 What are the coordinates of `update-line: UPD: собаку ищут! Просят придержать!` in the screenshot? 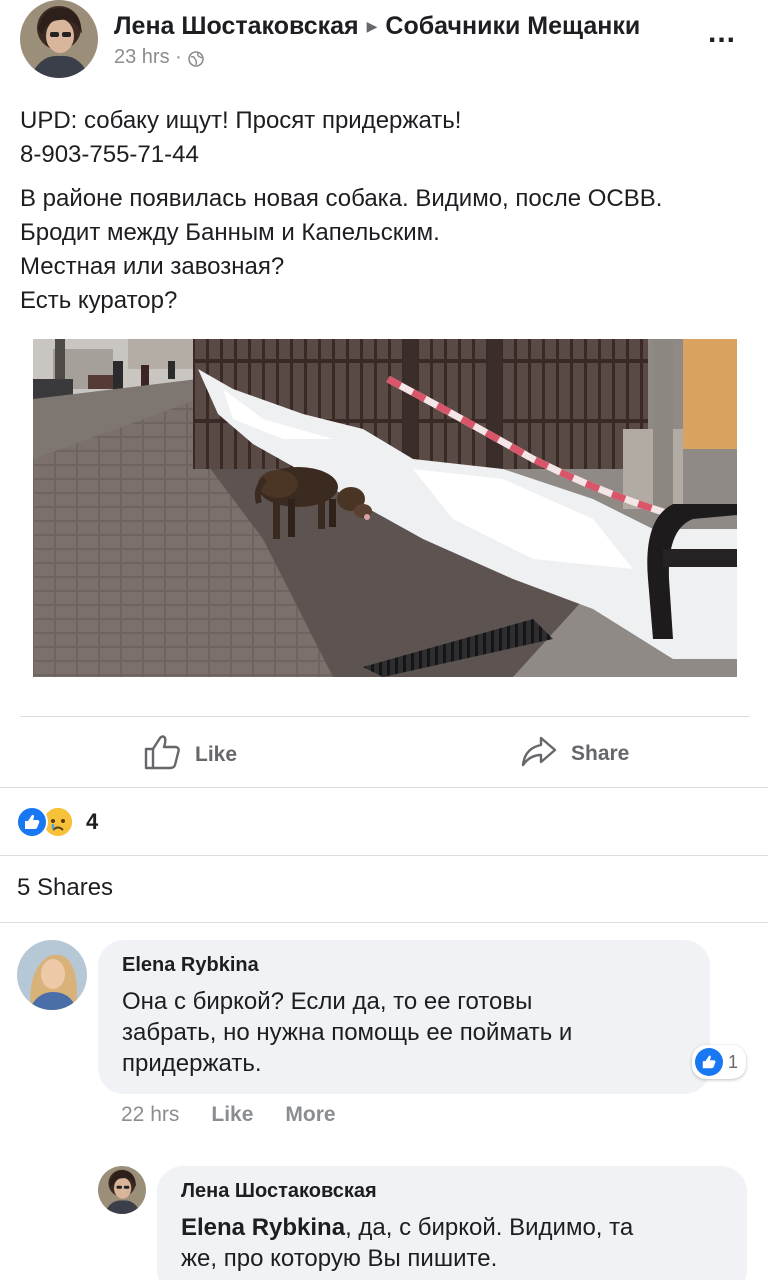 It's located at (241, 120).